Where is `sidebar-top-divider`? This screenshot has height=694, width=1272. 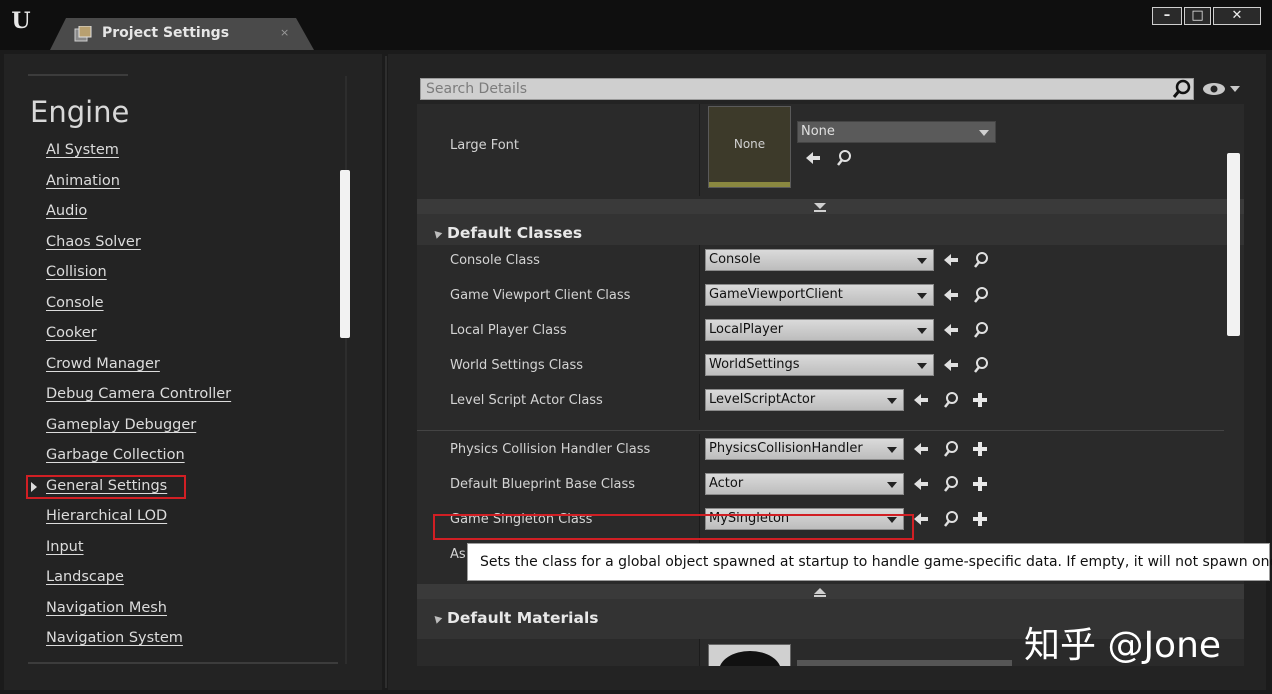
sidebar-top-divider is located at coordinates (78, 75).